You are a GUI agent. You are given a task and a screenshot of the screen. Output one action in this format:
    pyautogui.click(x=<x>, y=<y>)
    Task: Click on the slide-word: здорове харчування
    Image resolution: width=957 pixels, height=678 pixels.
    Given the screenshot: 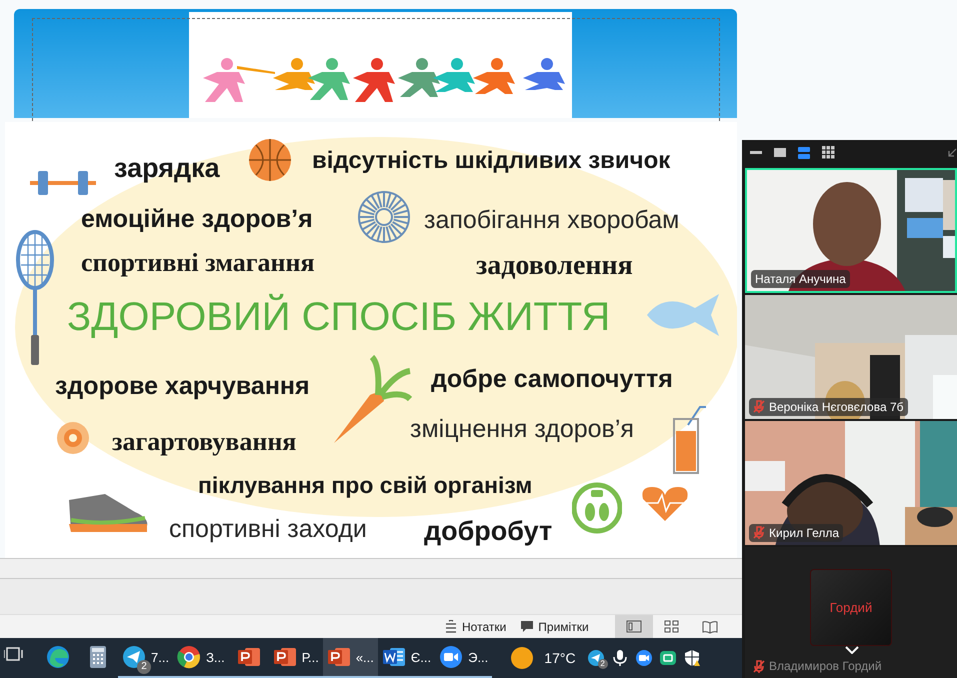 What is the action you would take?
    pyautogui.click(x=182, y=385)
    